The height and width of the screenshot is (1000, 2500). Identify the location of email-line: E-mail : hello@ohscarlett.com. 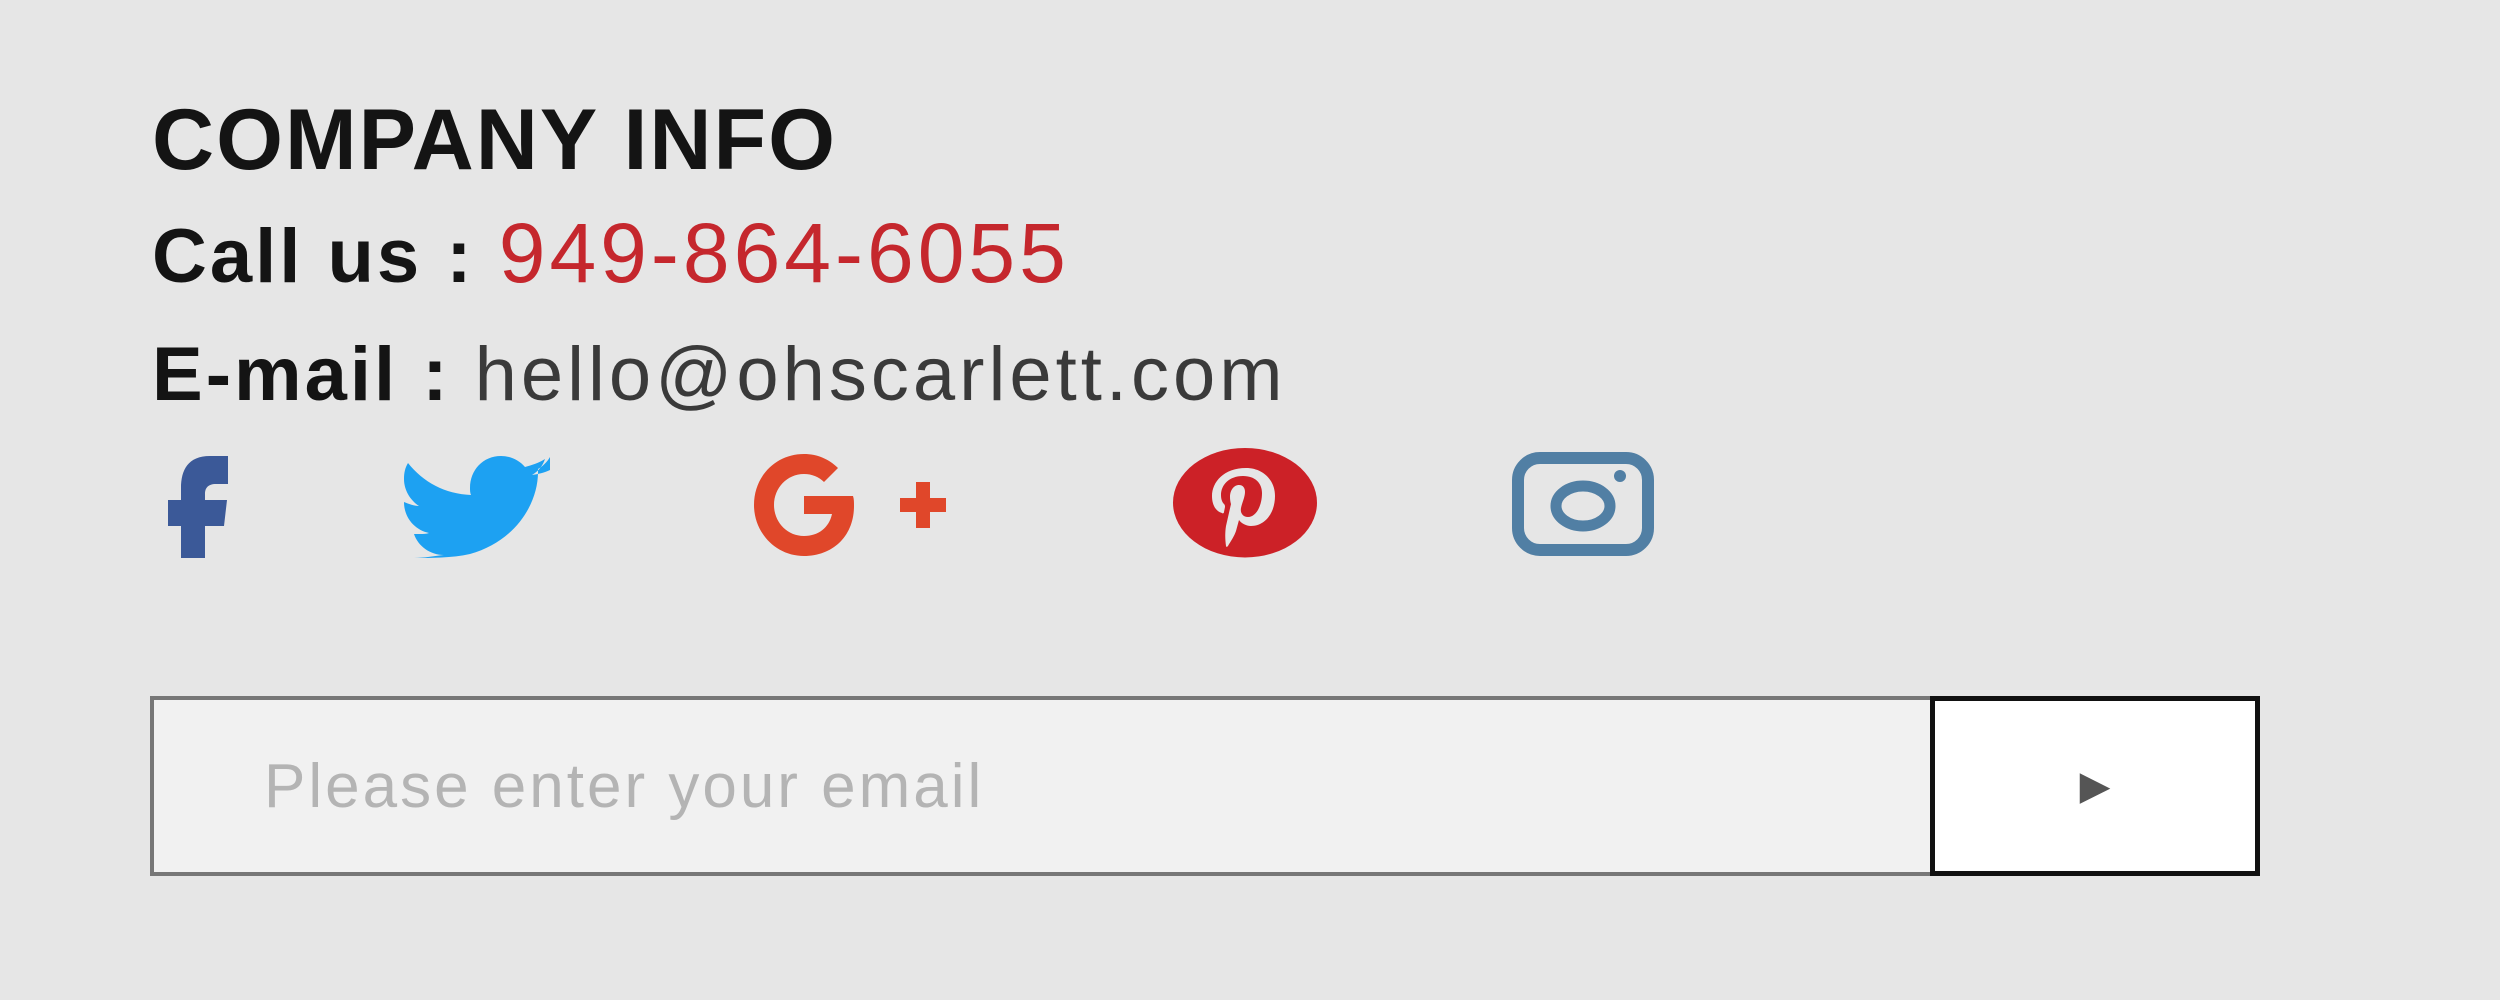
(719, 375).